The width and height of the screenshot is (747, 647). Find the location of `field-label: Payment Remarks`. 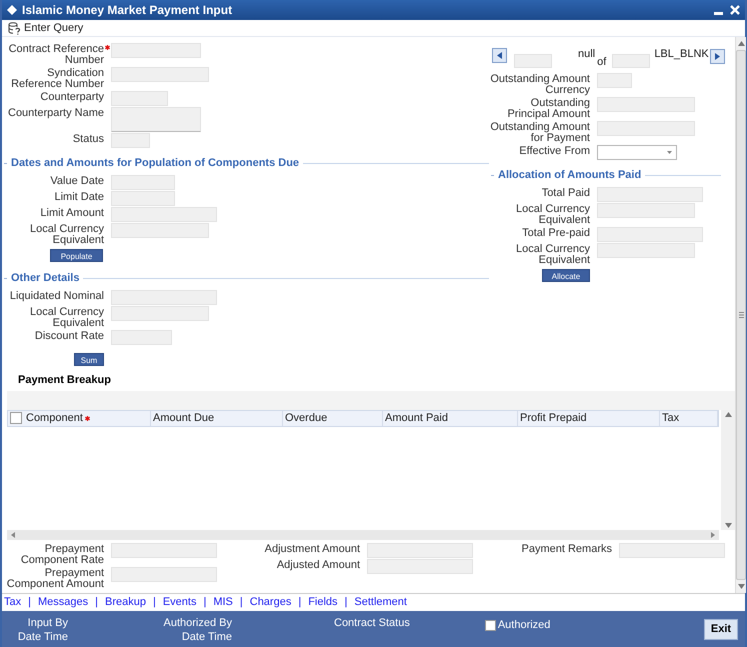

field-label: Payment Remarks is located at coordinates (566, 549).